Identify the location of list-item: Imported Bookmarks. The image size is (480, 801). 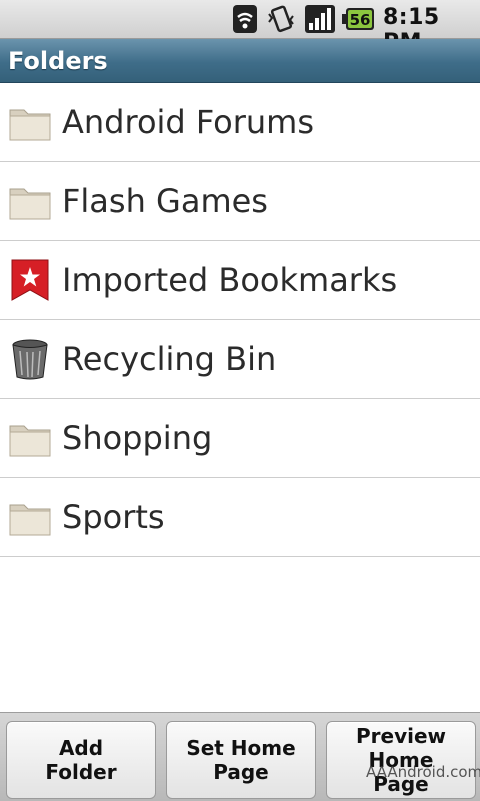
(240, 280).